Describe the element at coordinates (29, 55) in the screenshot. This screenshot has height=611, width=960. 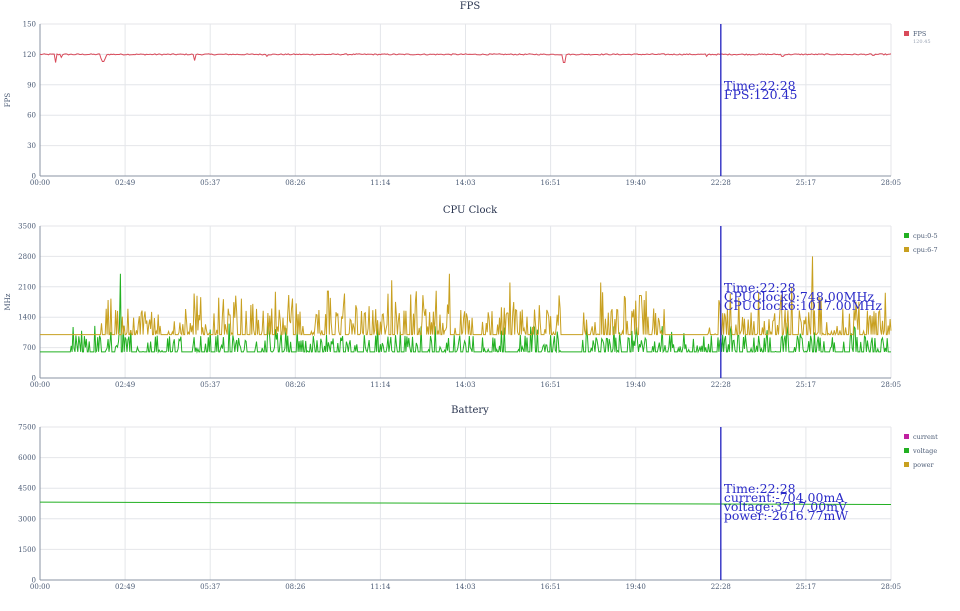
I see `y-tick-label: 120` at that location.